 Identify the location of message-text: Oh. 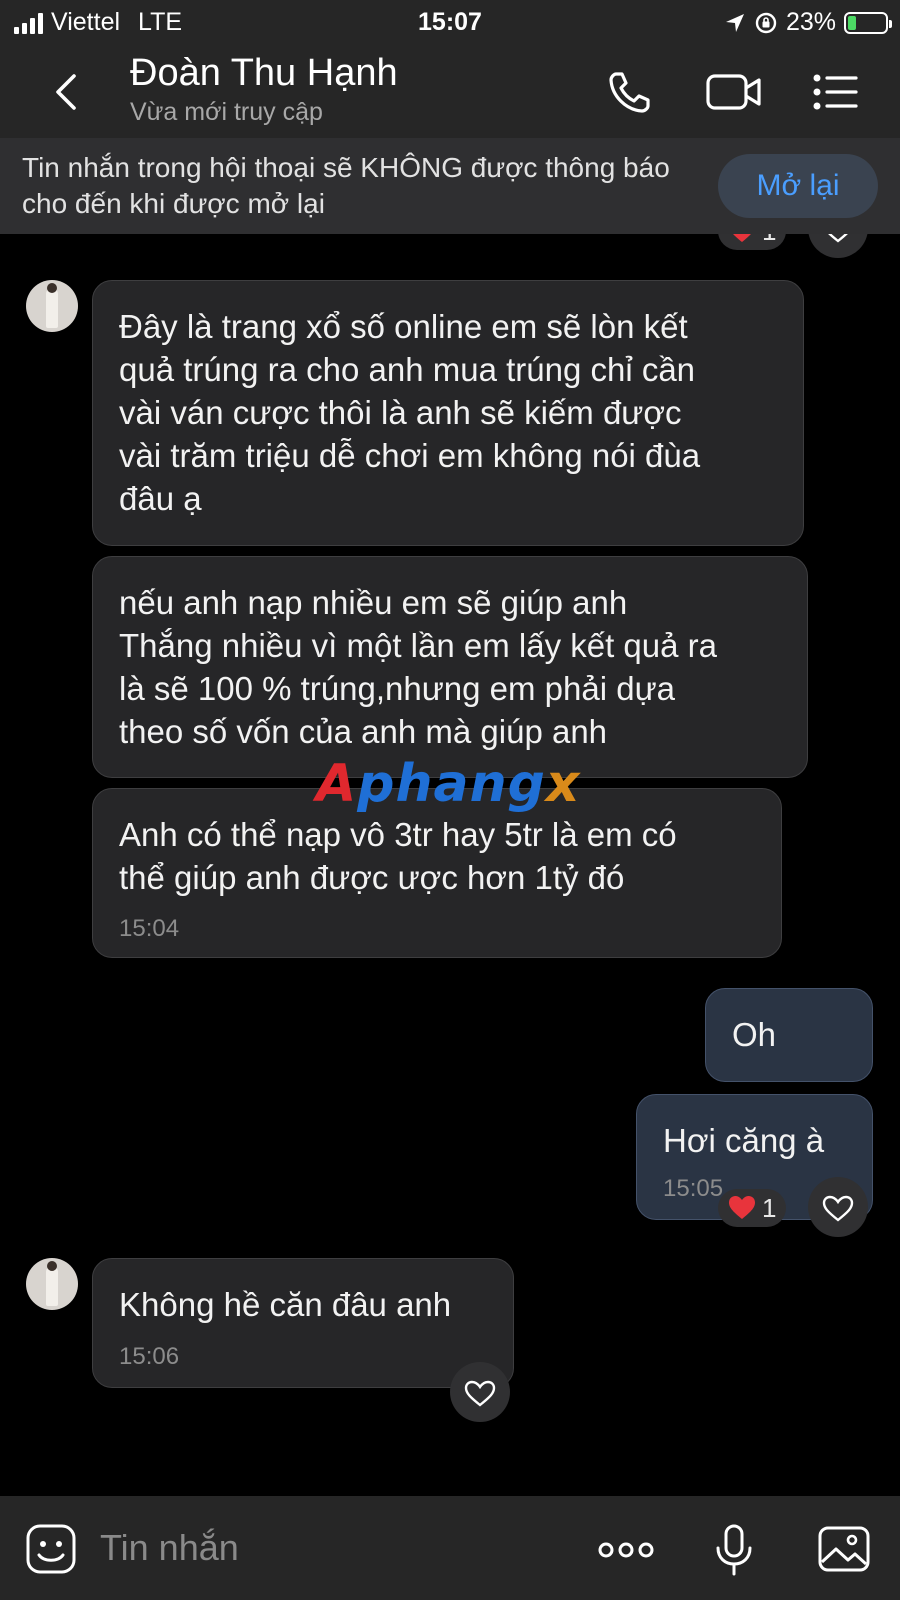
(754, 1034).